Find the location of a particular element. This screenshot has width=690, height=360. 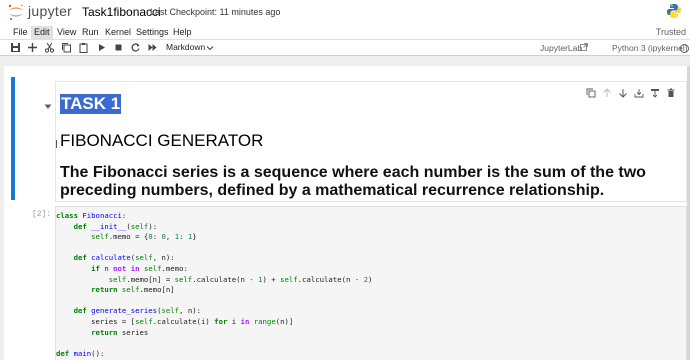

collapse-chevron-icon is located at coordinates (48, 107).